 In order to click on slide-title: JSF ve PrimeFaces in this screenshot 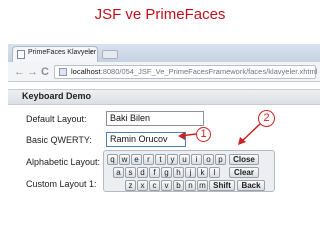, I will do `click(160, 14)`.